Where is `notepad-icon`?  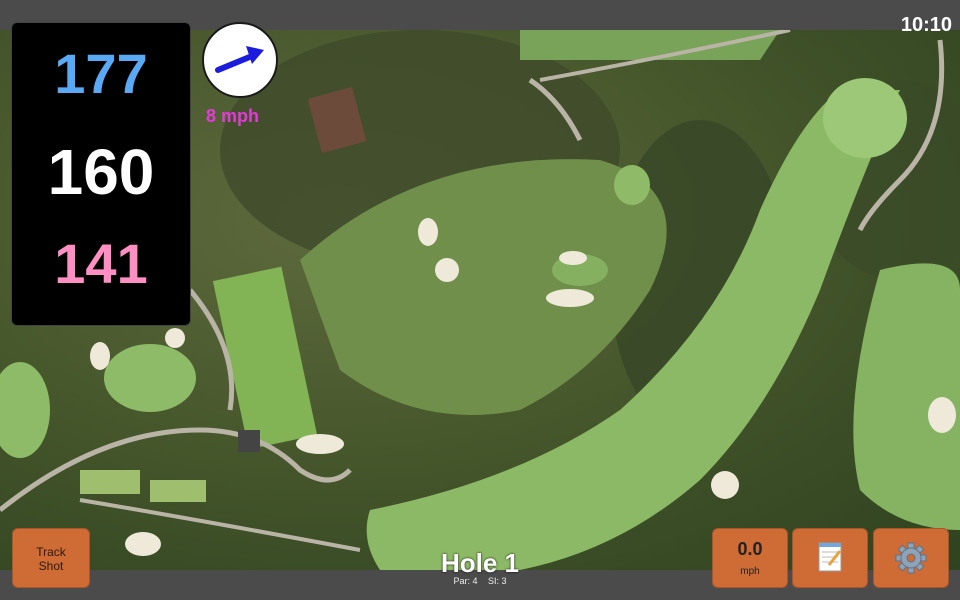 notepad-icon is located at coordinates (830, 557).